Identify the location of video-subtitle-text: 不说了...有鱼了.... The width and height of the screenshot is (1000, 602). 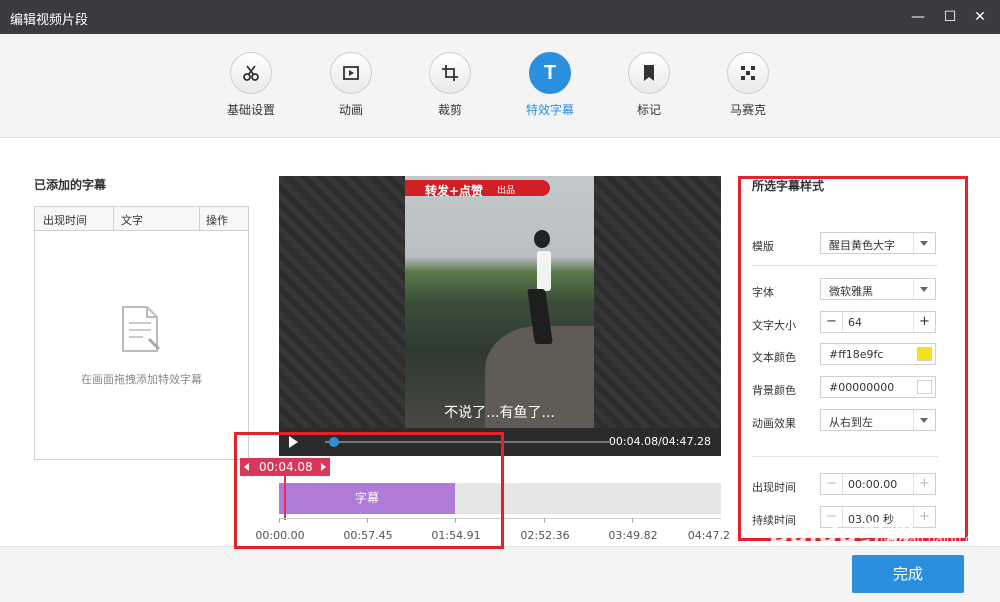
(499, 413).